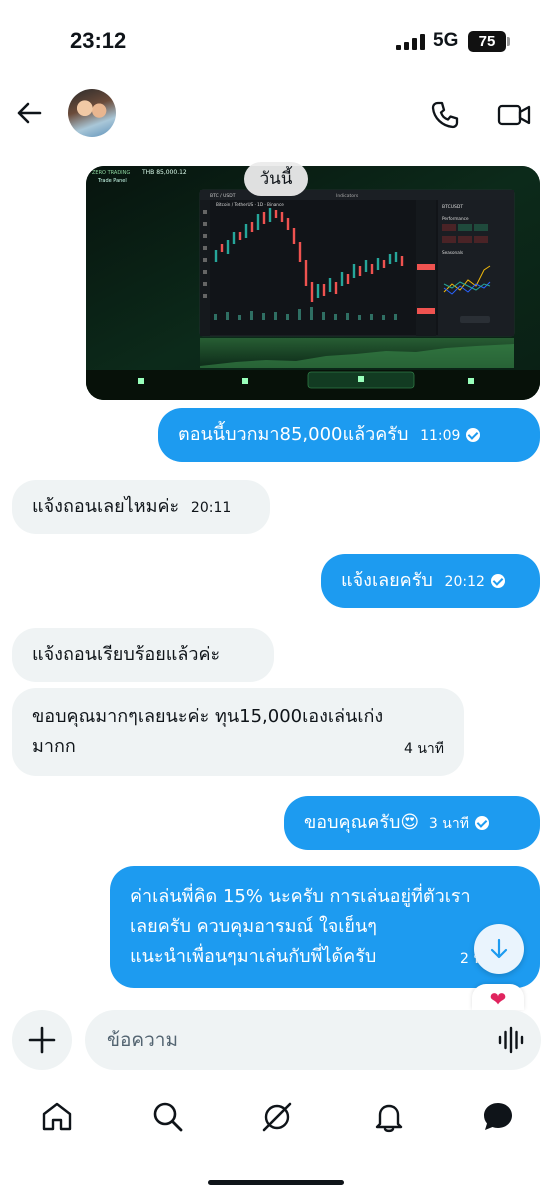 The image size is (553, 1200). Describe the element at coordinates (106, 506) in the screenshot. I see `message-text: แจ้งถอนเลยไหมค่ะ` at that location.